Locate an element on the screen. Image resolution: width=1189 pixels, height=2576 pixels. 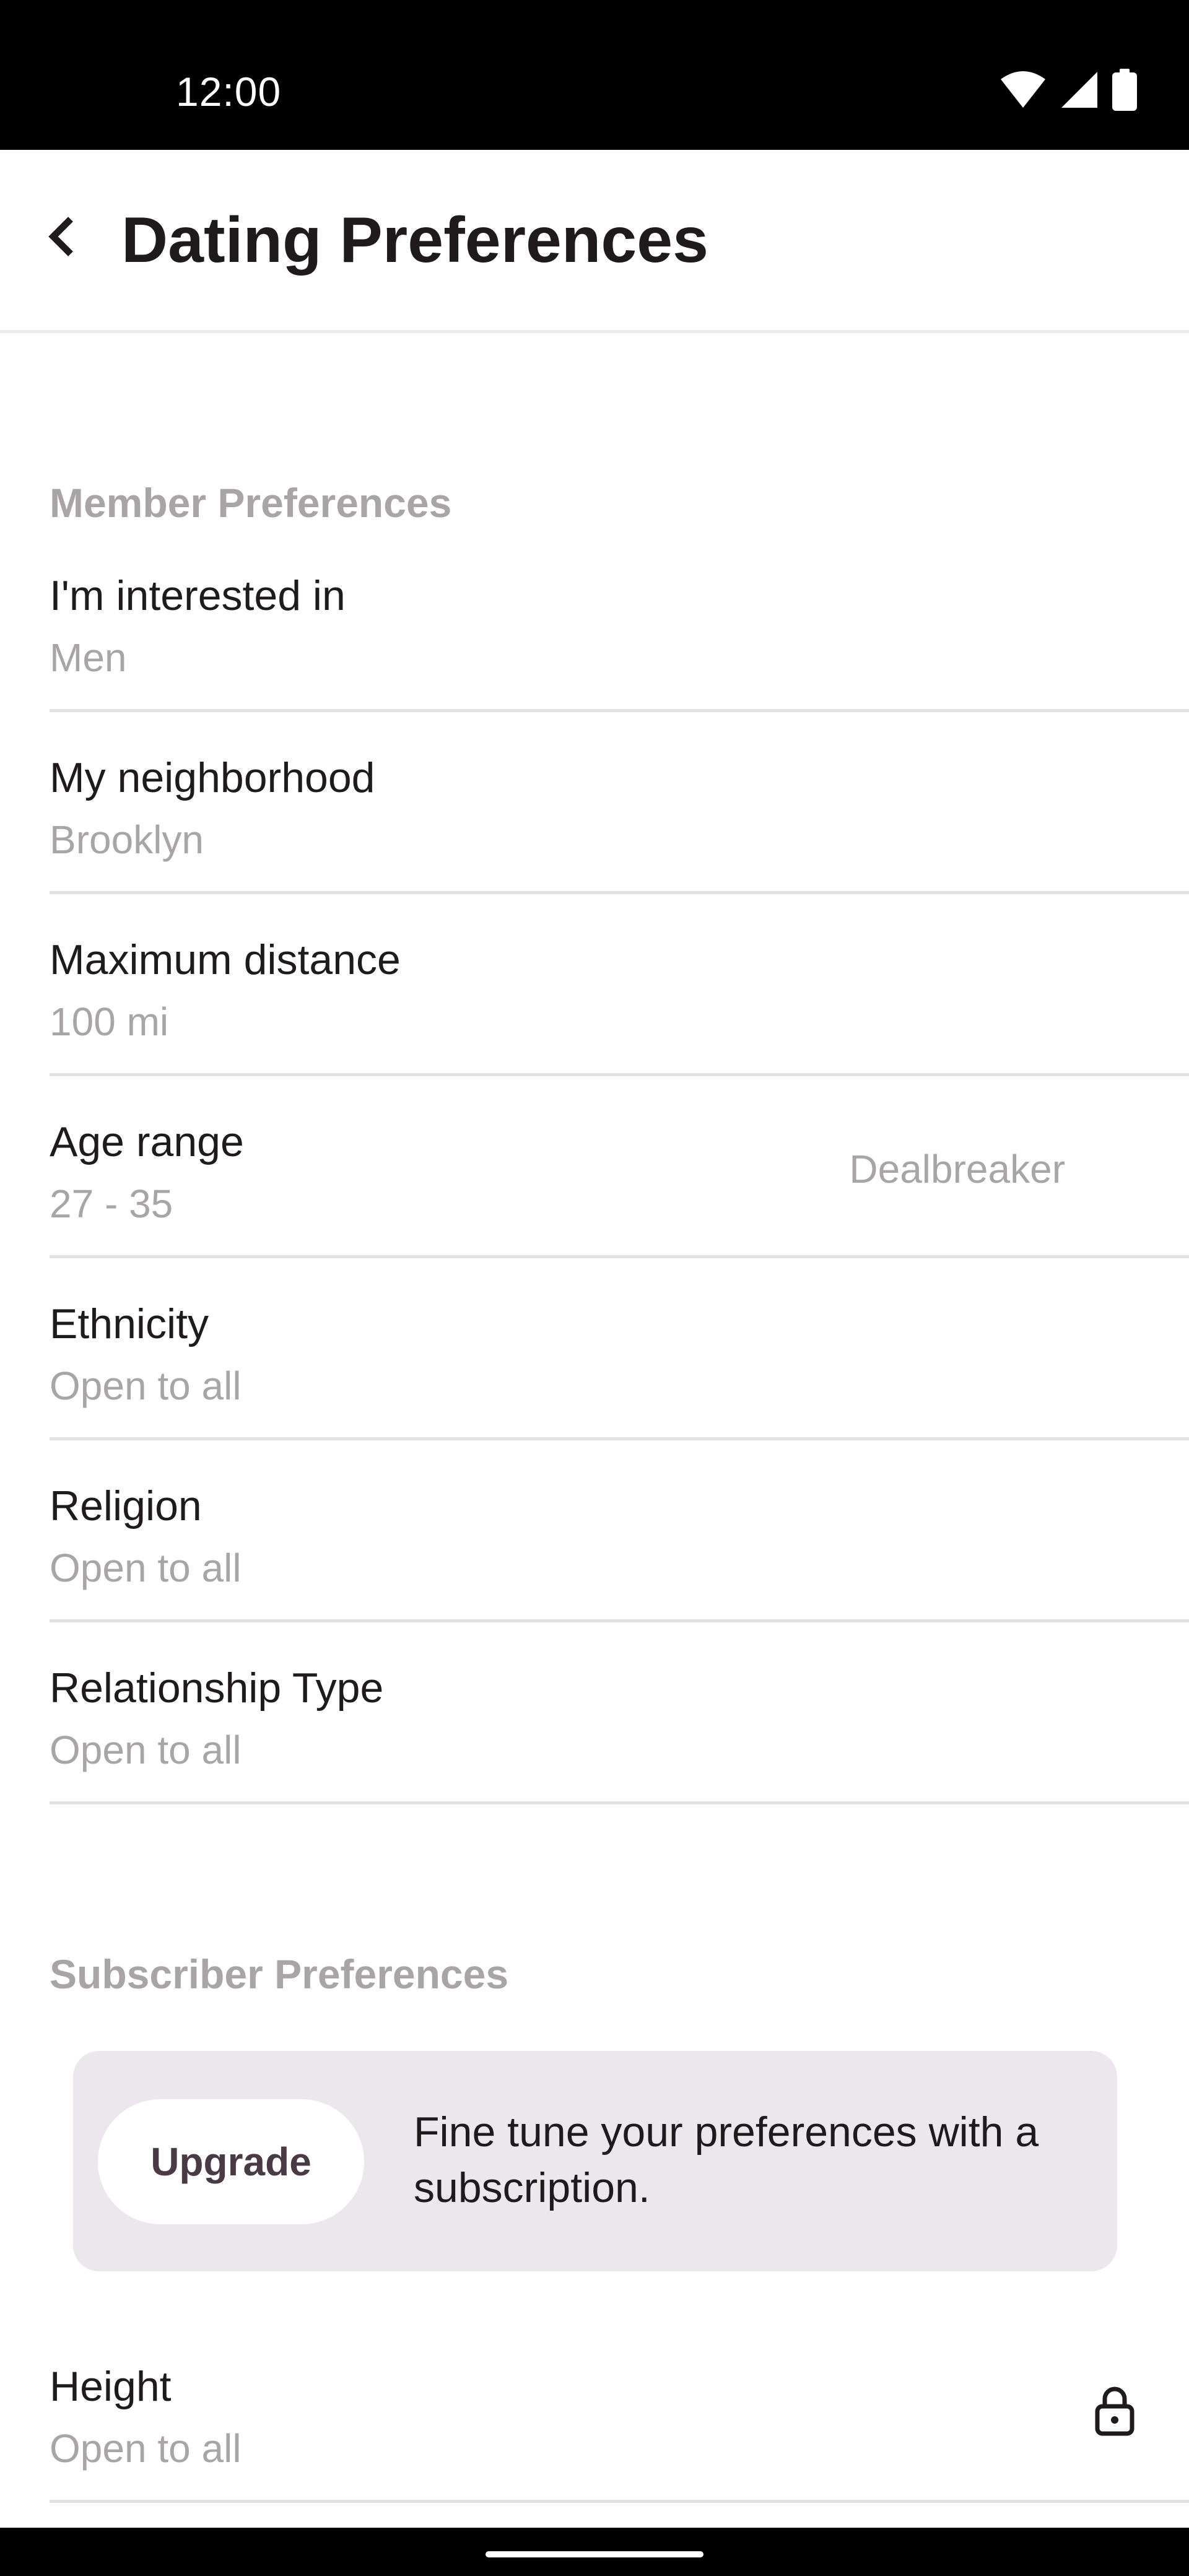
pref-row-ethnicity: Ethnicity Open to all is located at coordinates (619, 1349).